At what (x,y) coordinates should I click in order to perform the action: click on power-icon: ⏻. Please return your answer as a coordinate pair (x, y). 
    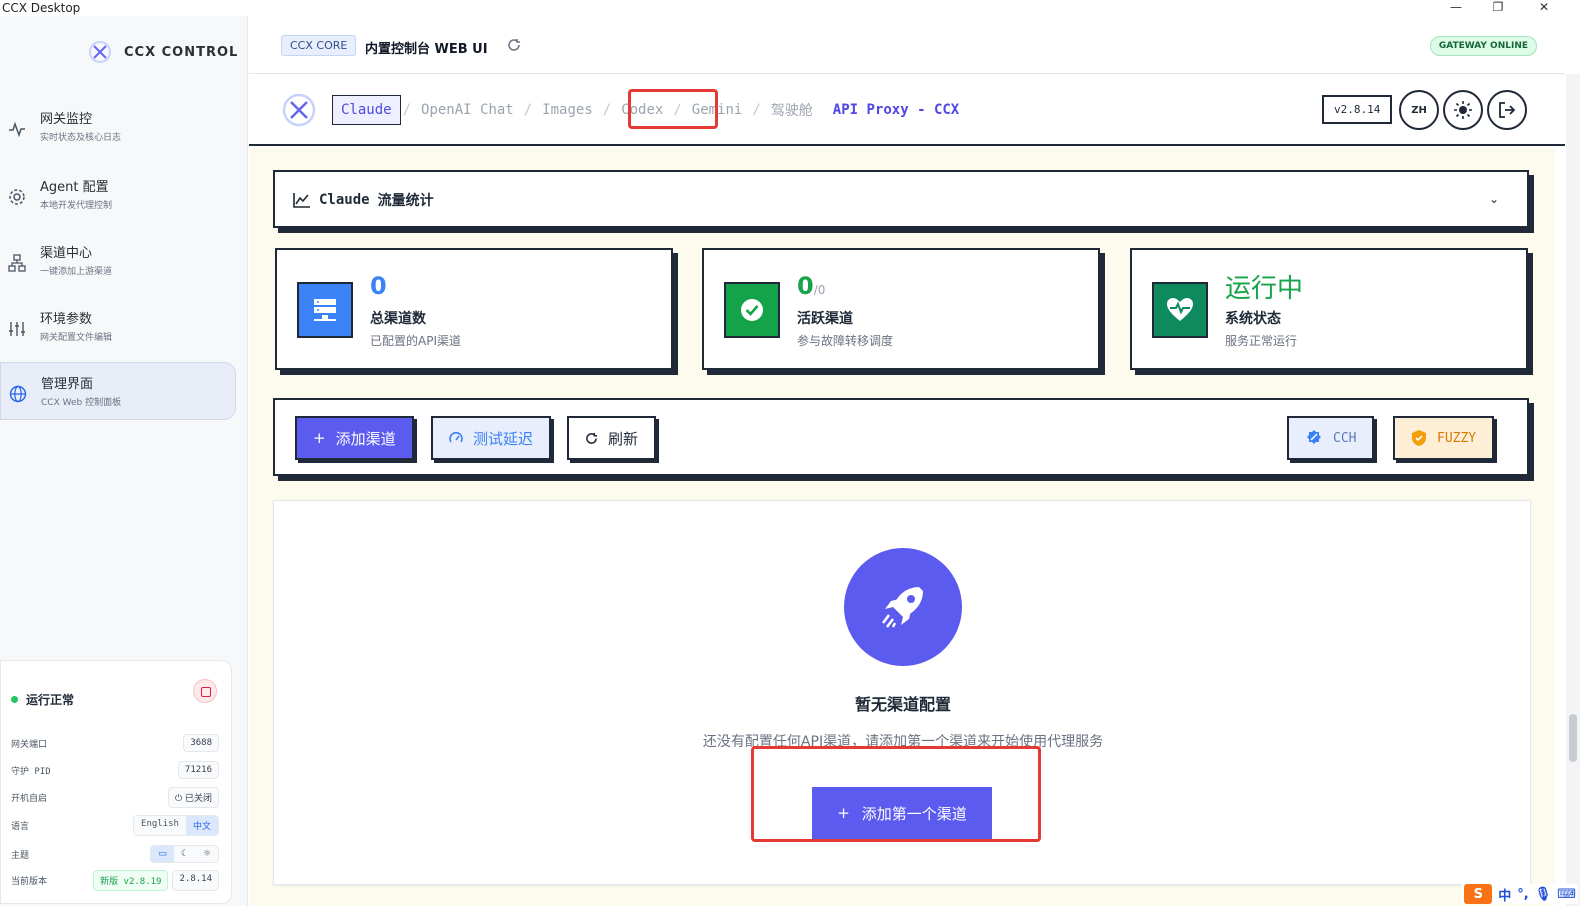
    Looking at the image, I should click on (180, 798).